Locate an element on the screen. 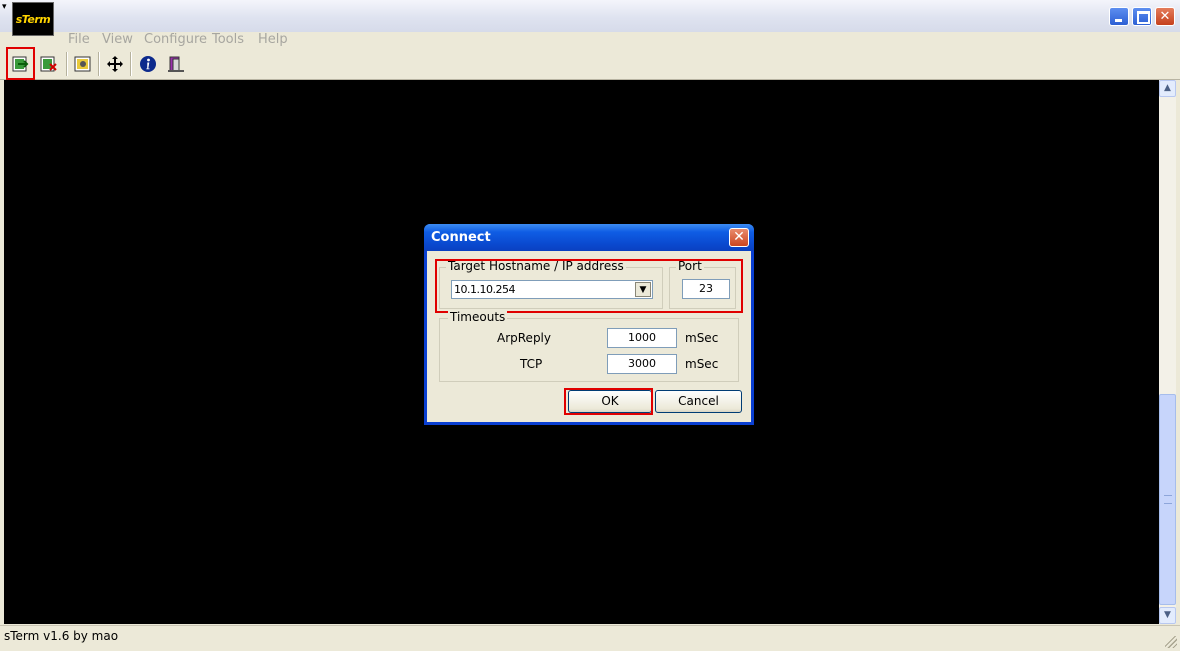 This screenshot has height=651, width=1180. settings-button is located at coordinates (83, 64).